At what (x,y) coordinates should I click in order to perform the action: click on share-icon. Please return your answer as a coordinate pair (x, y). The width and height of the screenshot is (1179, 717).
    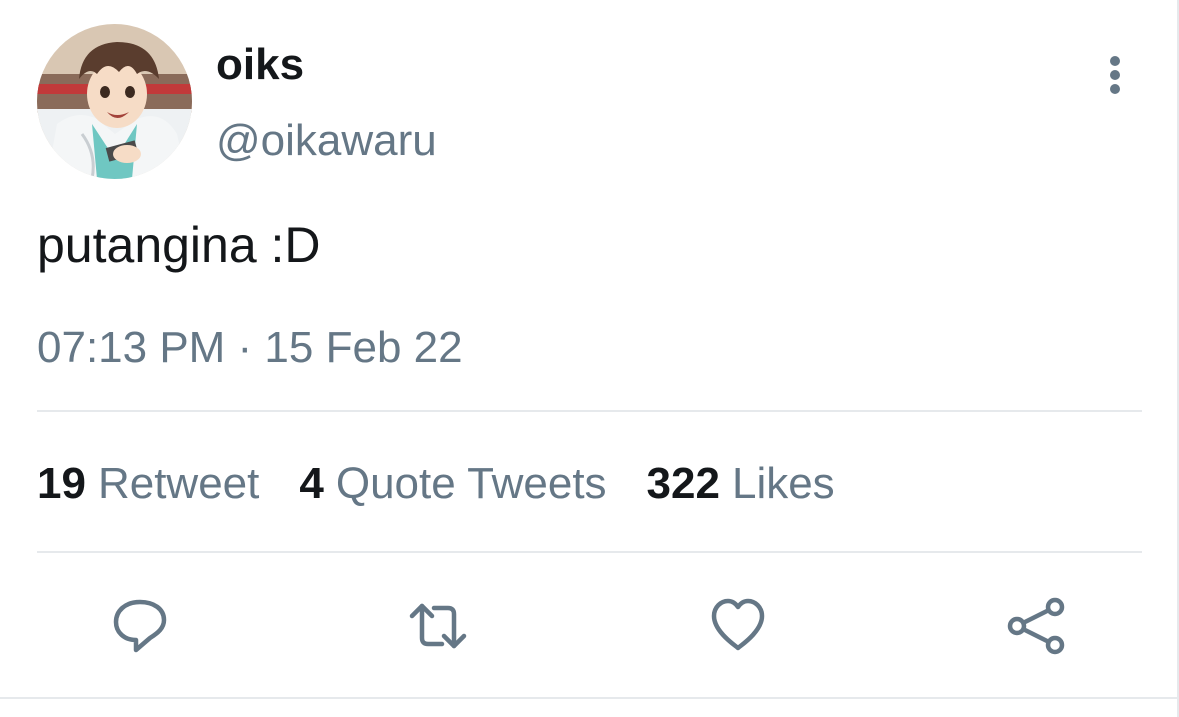
    Looking at the image, I should click on (1036, 626).